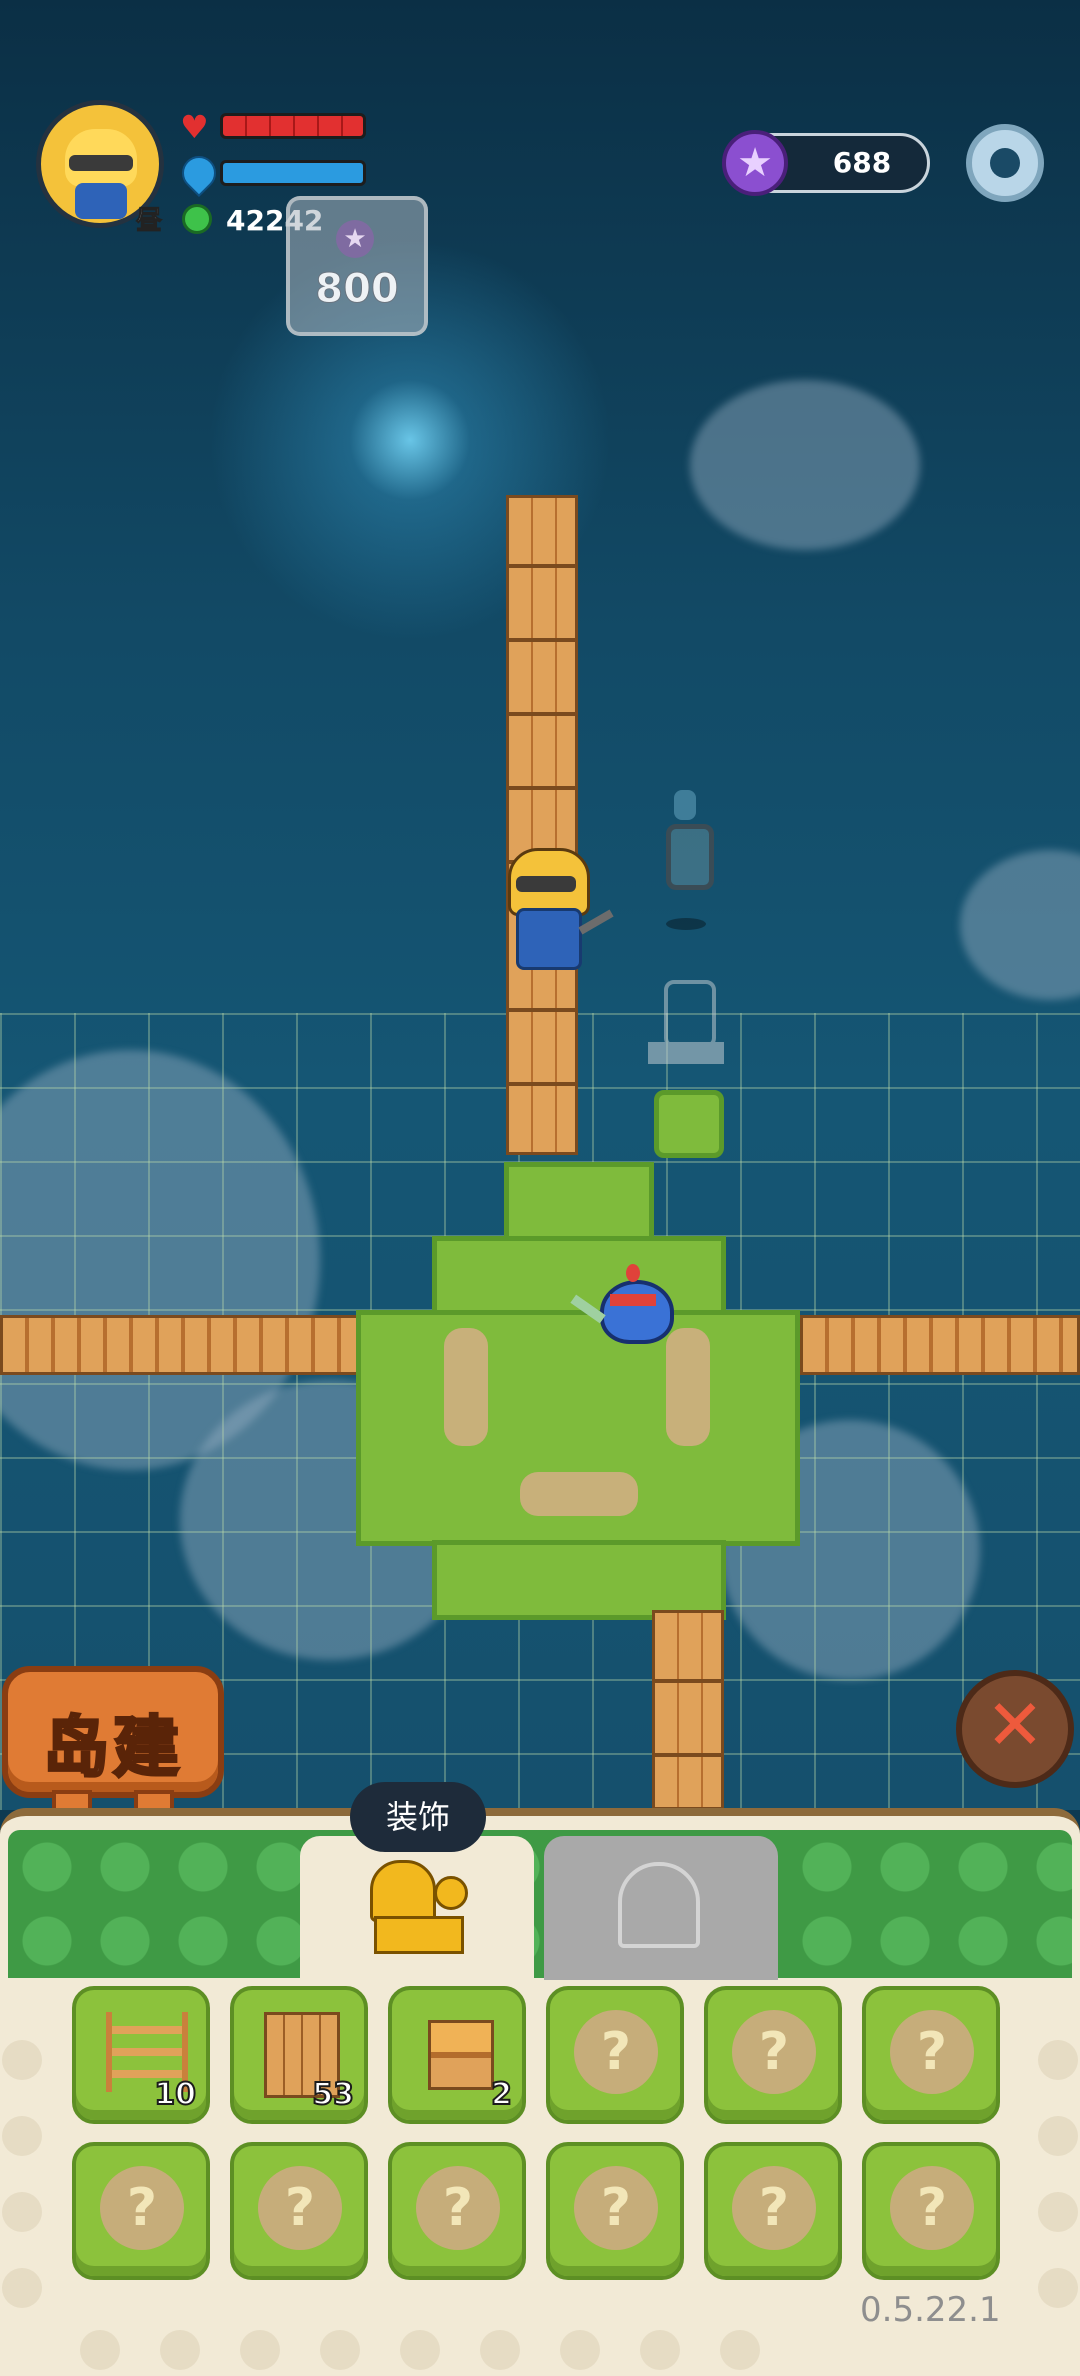 Image resolution: width=1080 pixels, height=2376 pixels. What do you see at coordinates (141, 2055) in the screenshot?
I see `inventory-slot-ladder: 10` at bounding box center [141, 2055].